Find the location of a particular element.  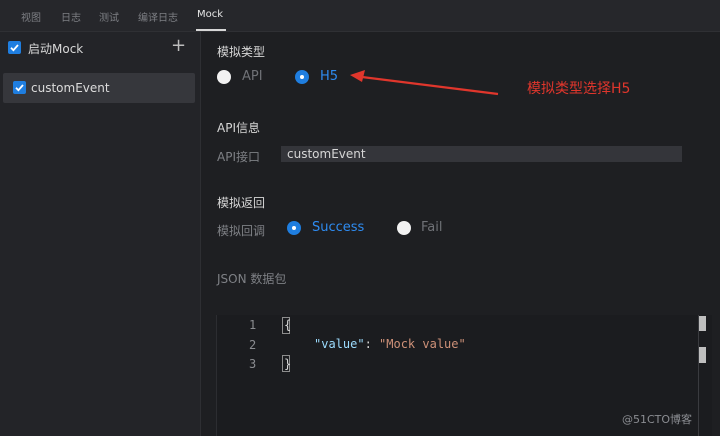

radio-success-label: Success is located at coordinates (338, 227).